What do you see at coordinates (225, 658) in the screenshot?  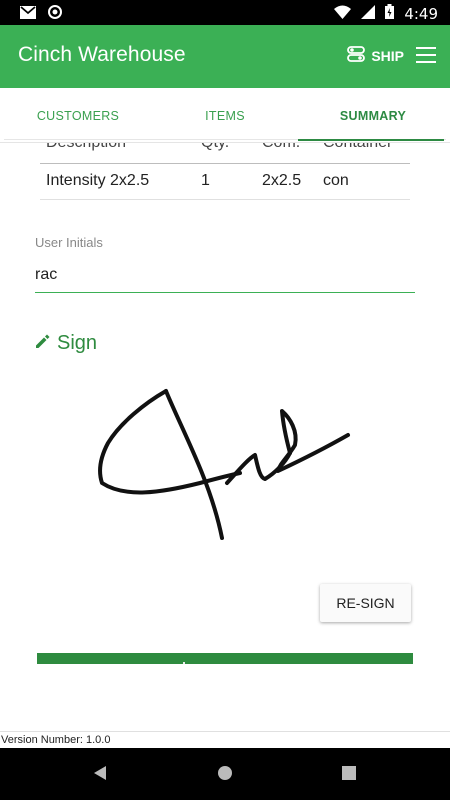 I see `progress-bar` at bounding box center [225, 658].